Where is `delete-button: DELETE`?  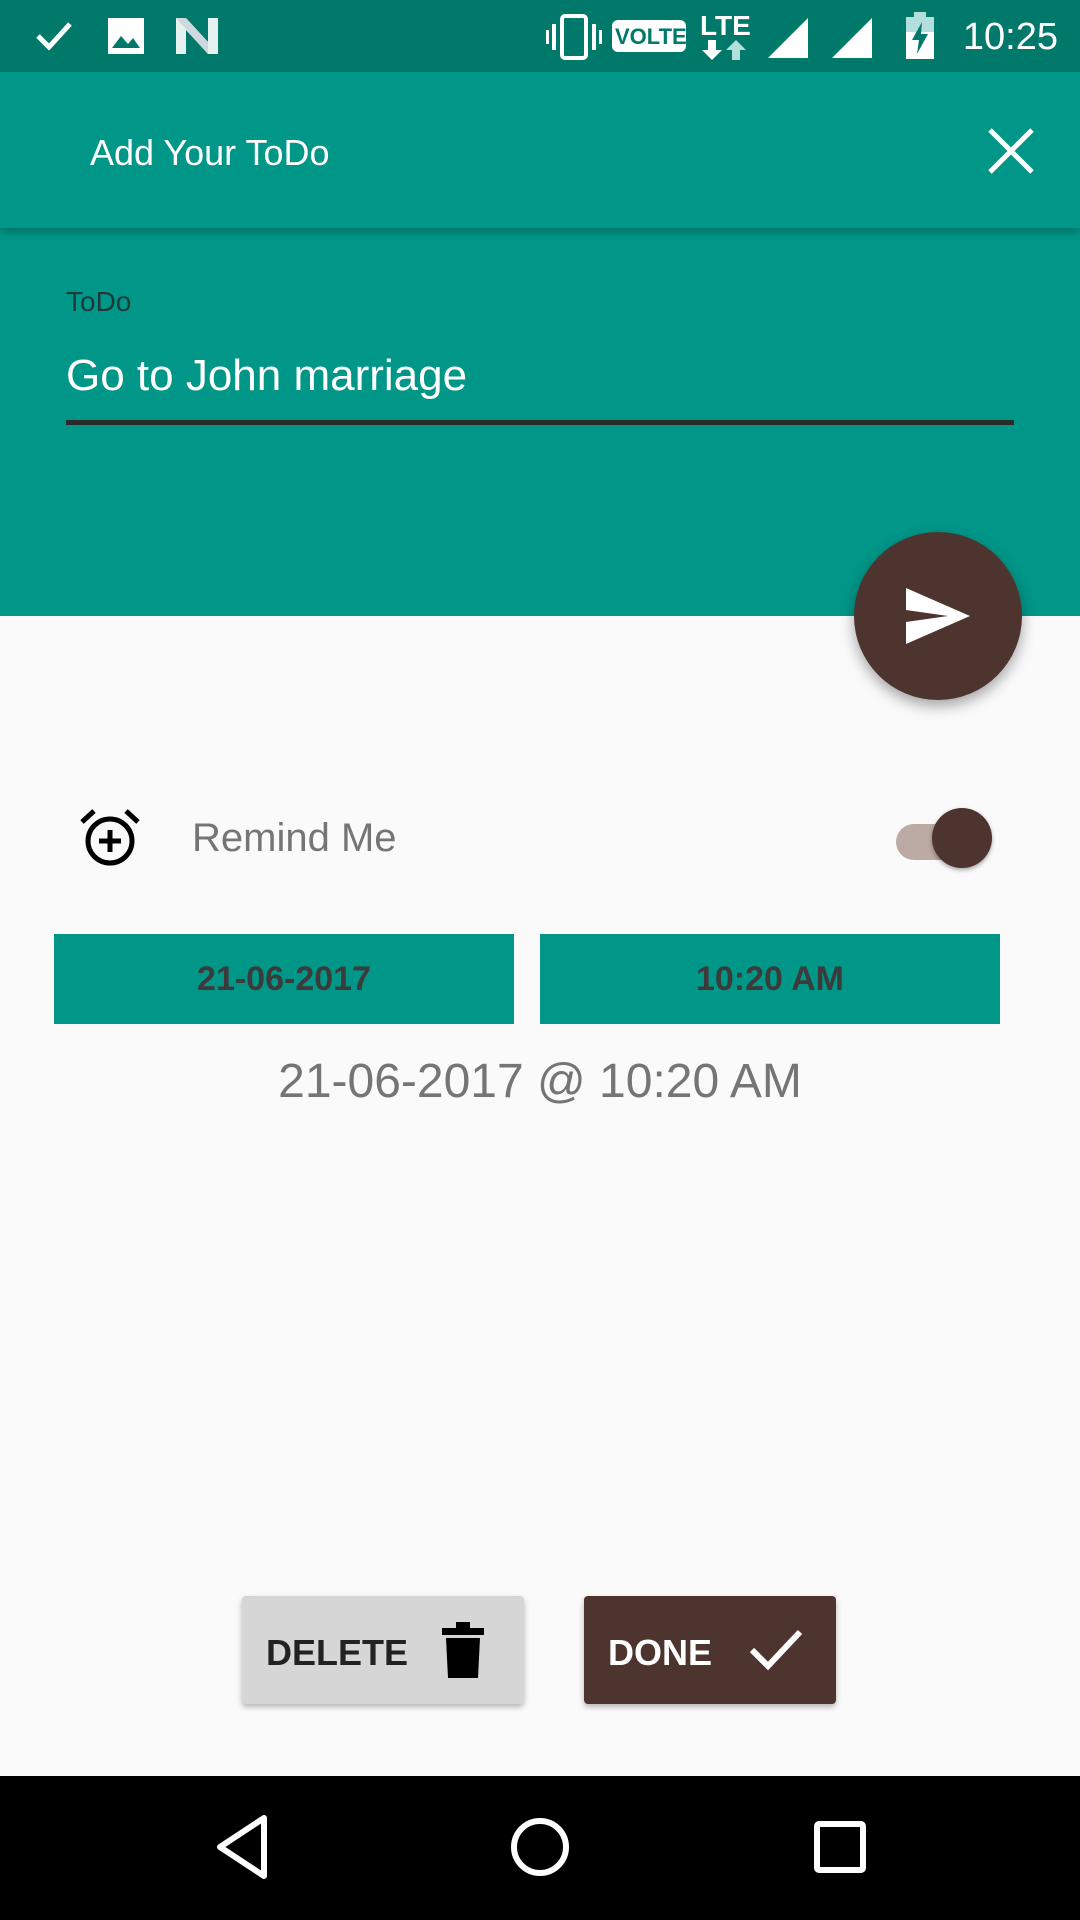
delete-button: DELETE is located at coordinates (383, 1650).